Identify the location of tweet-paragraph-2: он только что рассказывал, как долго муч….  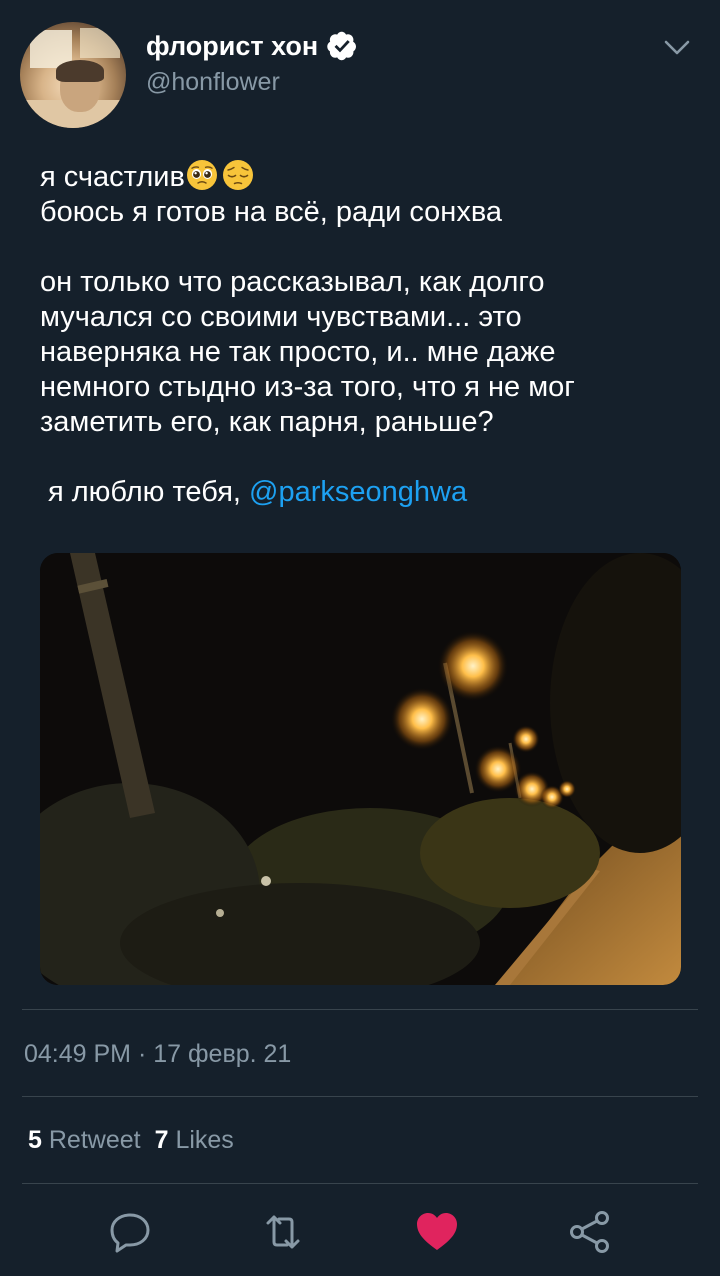
(307, 352).